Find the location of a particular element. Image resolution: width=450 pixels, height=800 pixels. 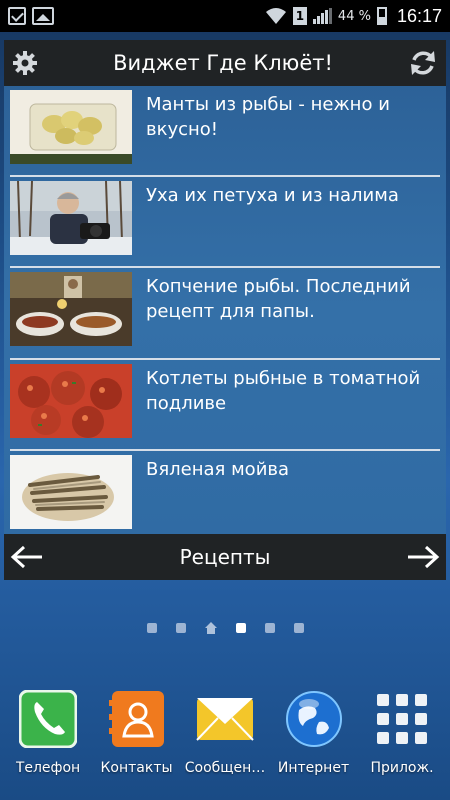

app-all-apps: Прилож. is located at coordinates (402, 744).